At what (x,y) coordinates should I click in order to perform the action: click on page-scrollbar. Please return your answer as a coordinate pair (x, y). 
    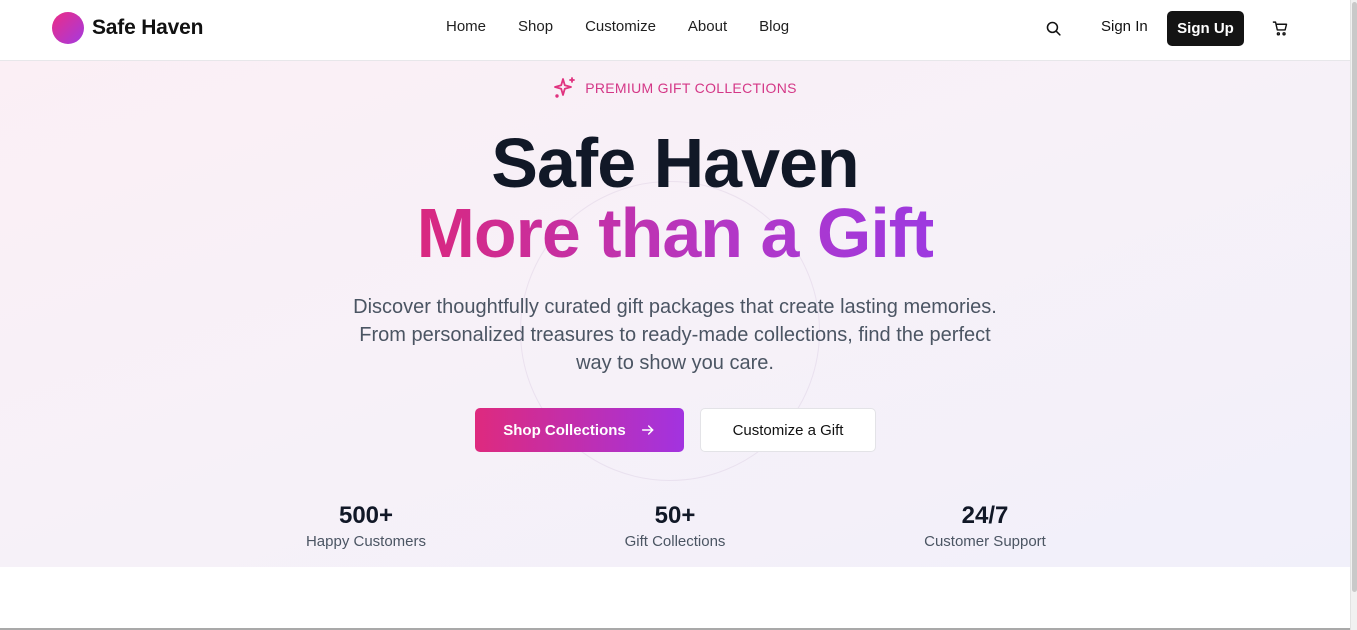
    Looking at the image, I should click on (1353, 315).